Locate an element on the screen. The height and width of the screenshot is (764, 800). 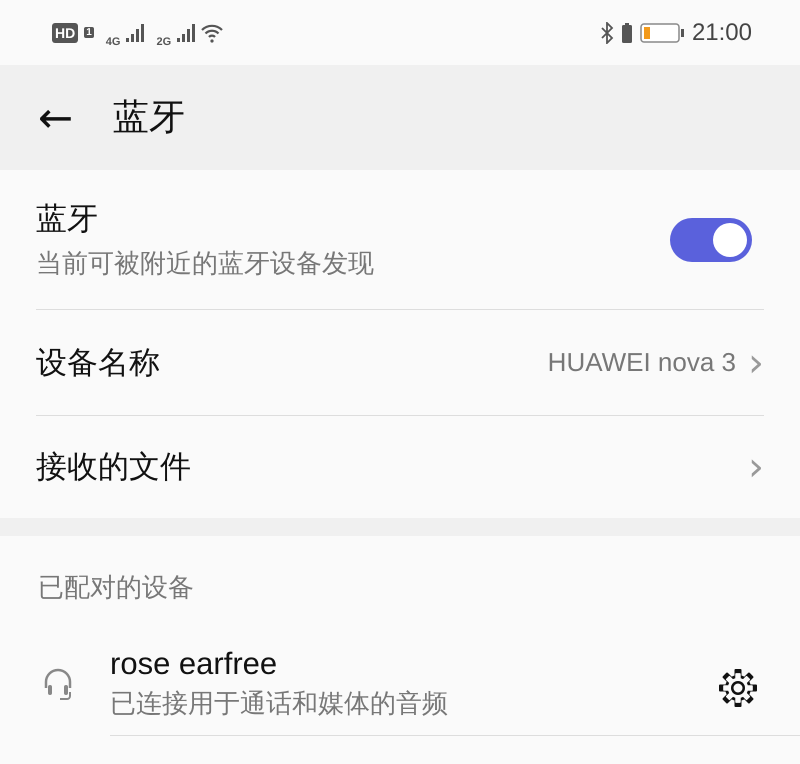
setting-description: 当前可被附近的蓝牙设备发现 is located at coordinates (205, 264).